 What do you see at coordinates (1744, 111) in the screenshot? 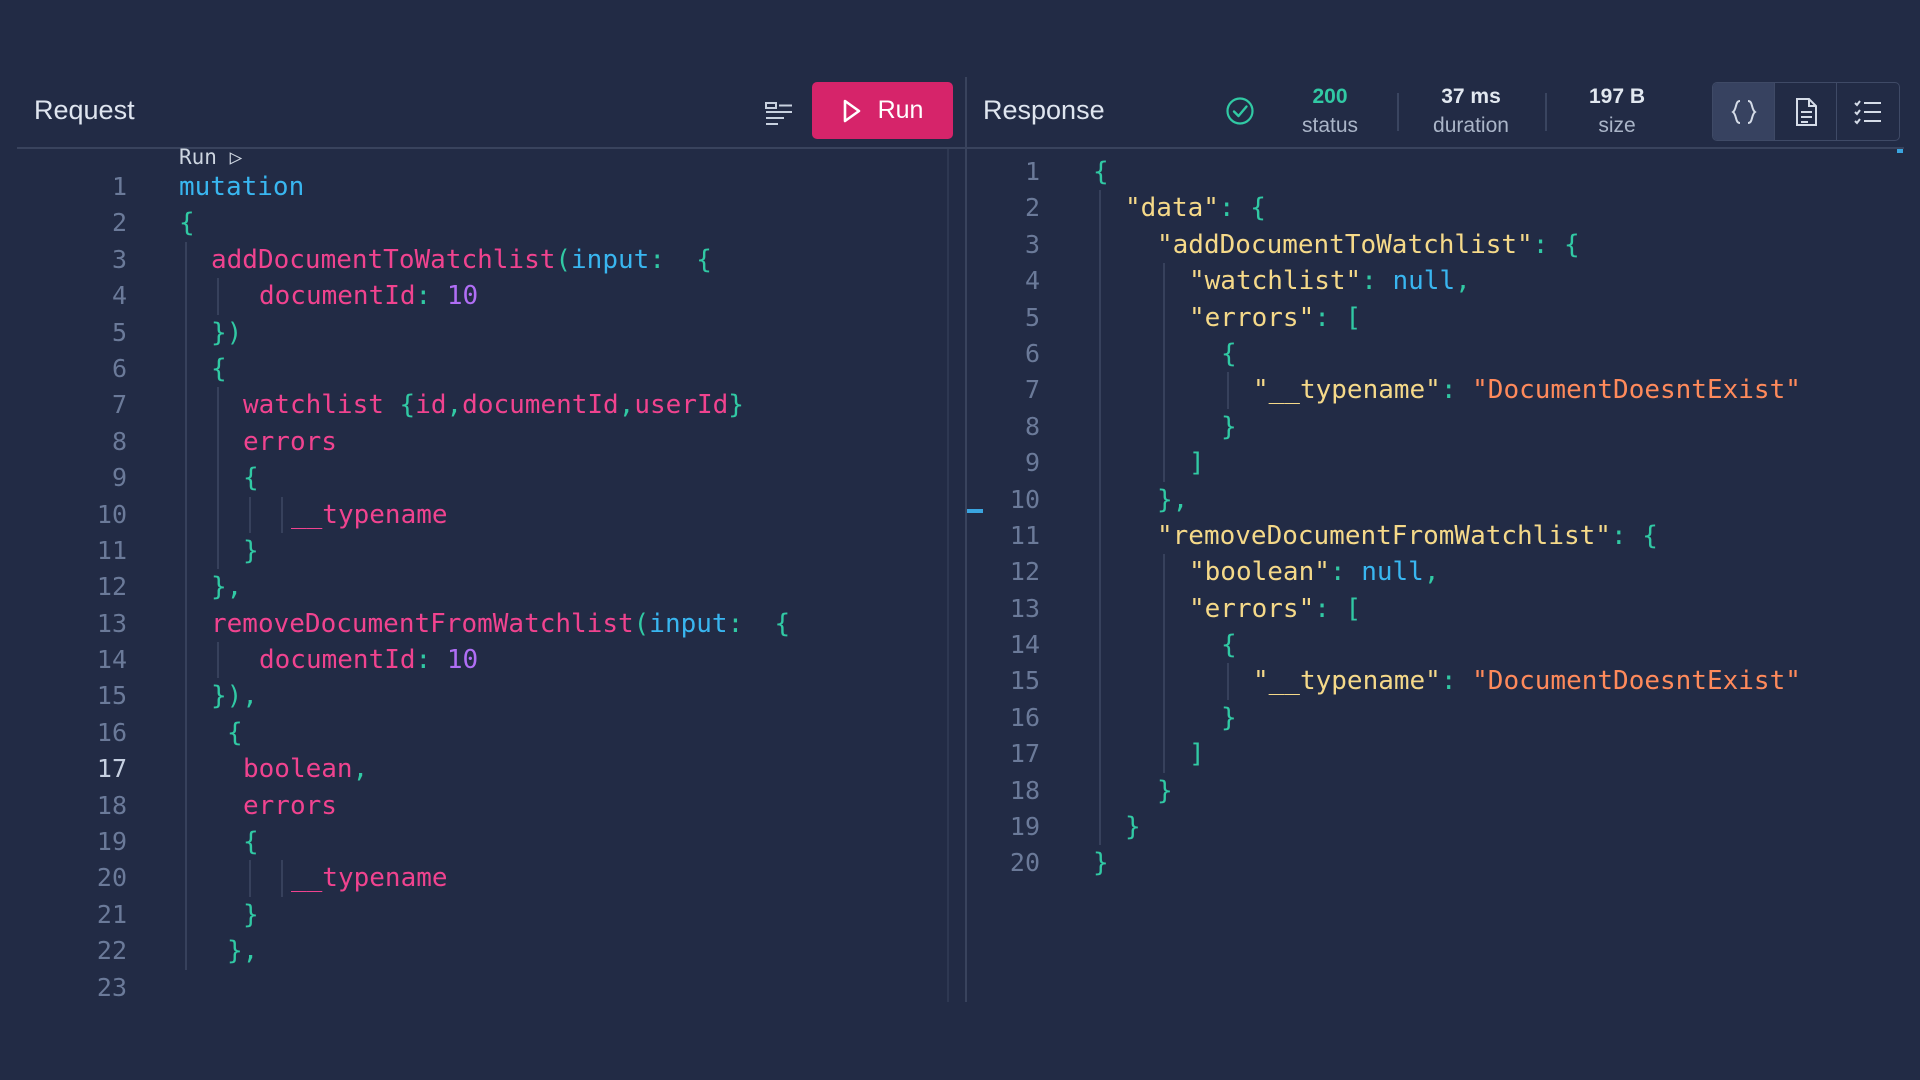
I see `view-json-button` at bounding box center [1744, 111].